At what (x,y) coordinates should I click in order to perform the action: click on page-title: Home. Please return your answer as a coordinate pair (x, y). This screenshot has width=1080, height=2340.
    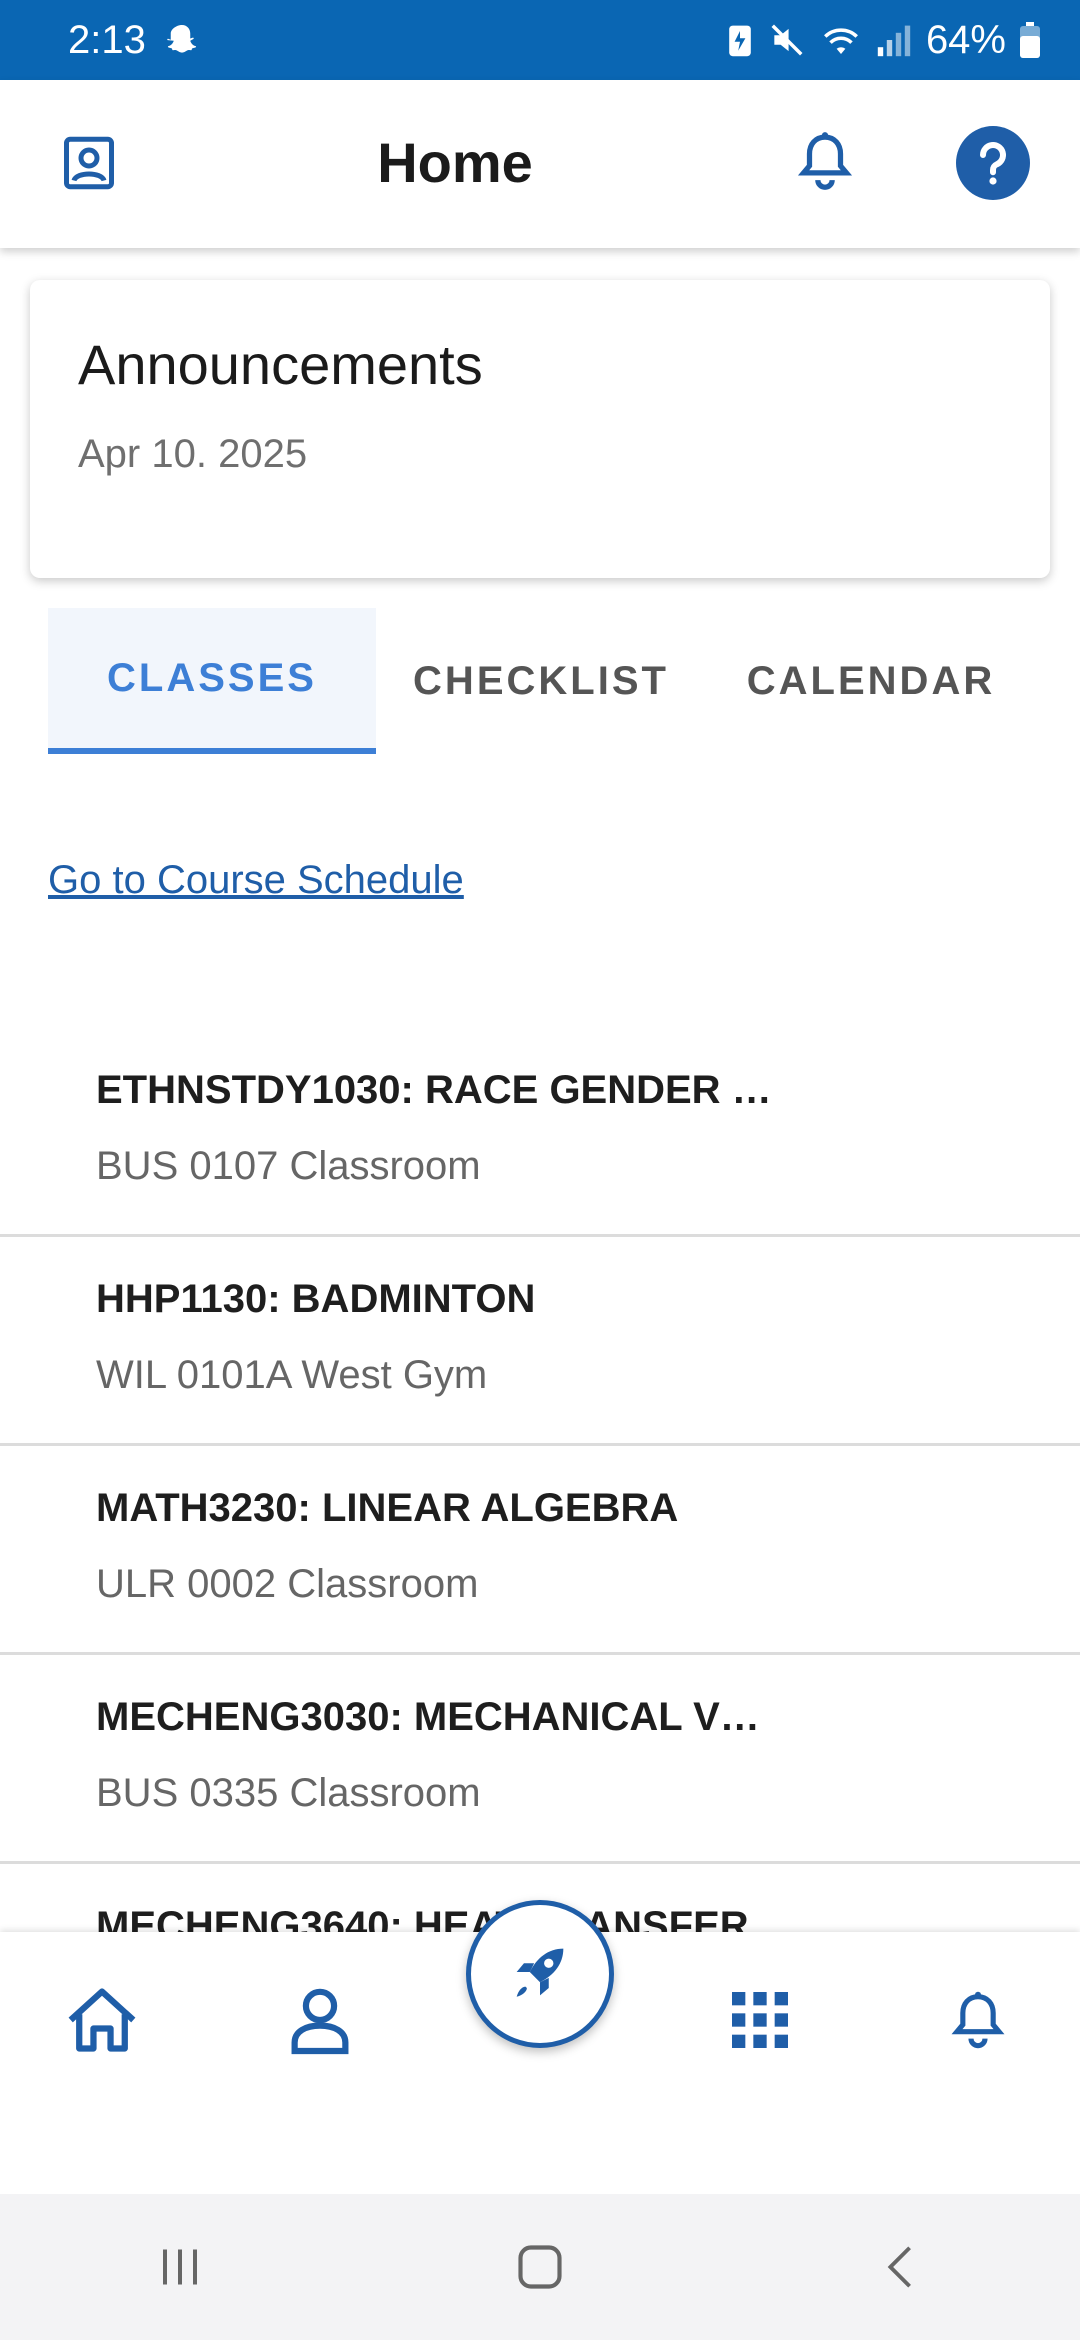
    Looking at the image, I should click on (455, 162).